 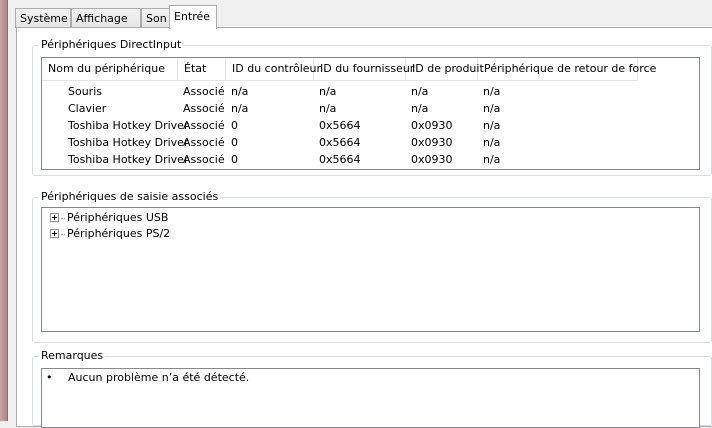 What do you see at coordinates (156, 18) in the screenshot?
I see `tab-label: Son` at bounding box center [156, 18].